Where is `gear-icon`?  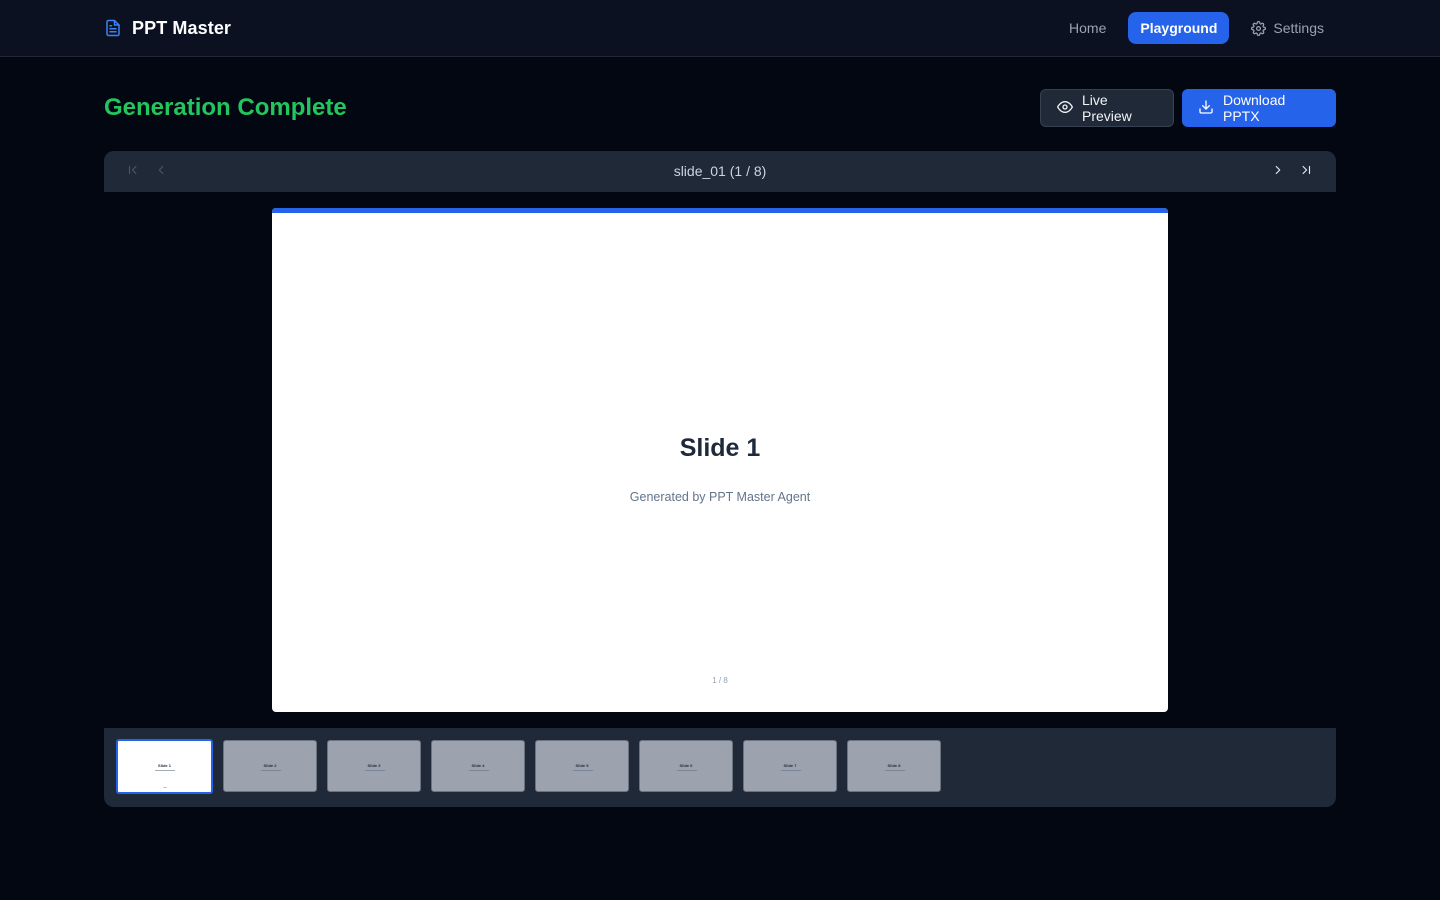 gear-icon is located at coordinates (1259, 28).